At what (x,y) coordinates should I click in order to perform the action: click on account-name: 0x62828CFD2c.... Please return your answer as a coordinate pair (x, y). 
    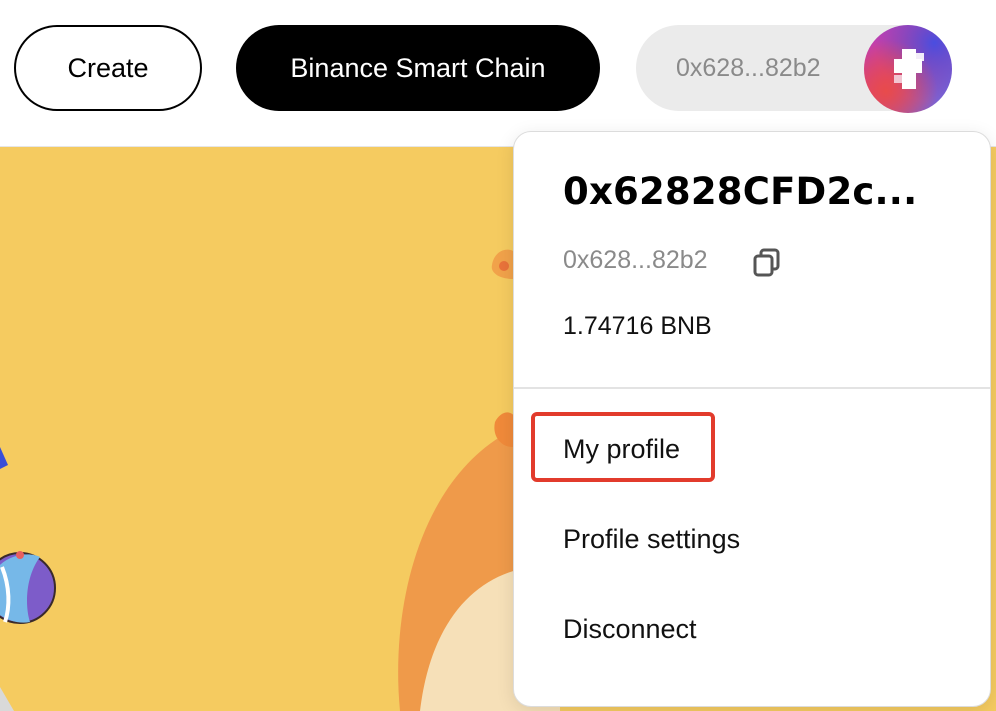
    Looking at the image, I should click on (740, 191).